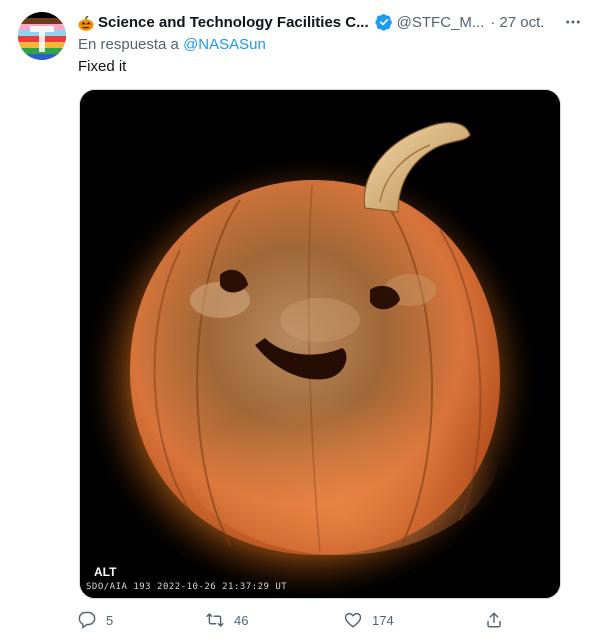 This screenshot has height=641, width=591. I want to click on more-icon, so click(573, 22).